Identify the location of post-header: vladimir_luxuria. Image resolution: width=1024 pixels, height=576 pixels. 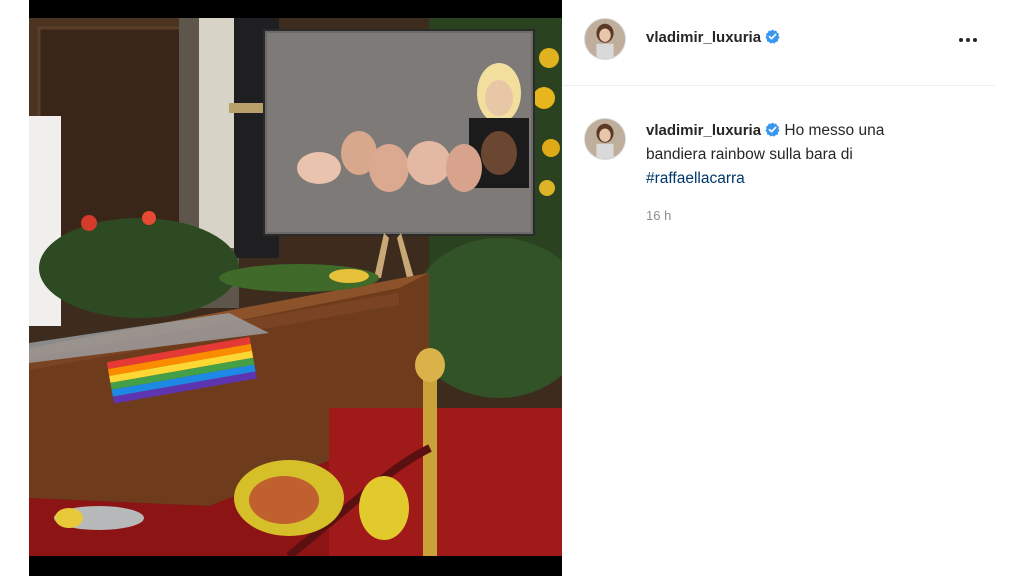
(778, 43).